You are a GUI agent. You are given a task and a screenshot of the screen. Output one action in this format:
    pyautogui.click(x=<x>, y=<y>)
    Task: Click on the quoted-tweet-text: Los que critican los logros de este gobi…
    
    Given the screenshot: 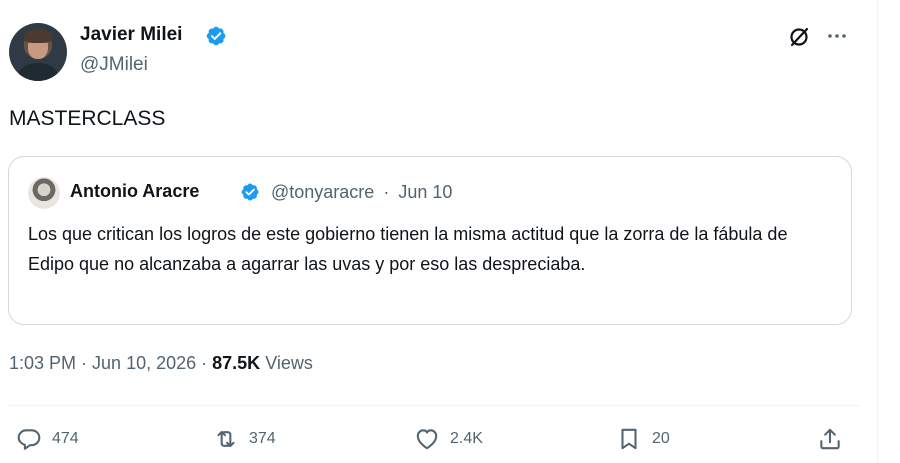 What is the action you would take?
    pyautogui.click(x=408, y=249)
    